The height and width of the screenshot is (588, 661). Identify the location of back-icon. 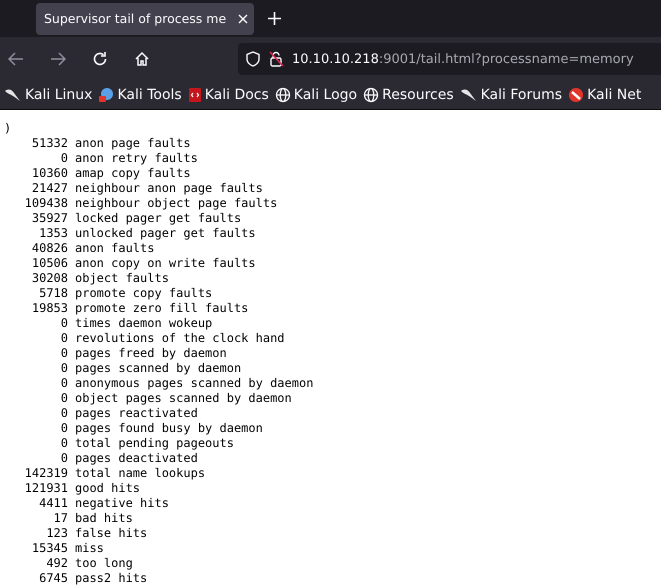
(16, 59).